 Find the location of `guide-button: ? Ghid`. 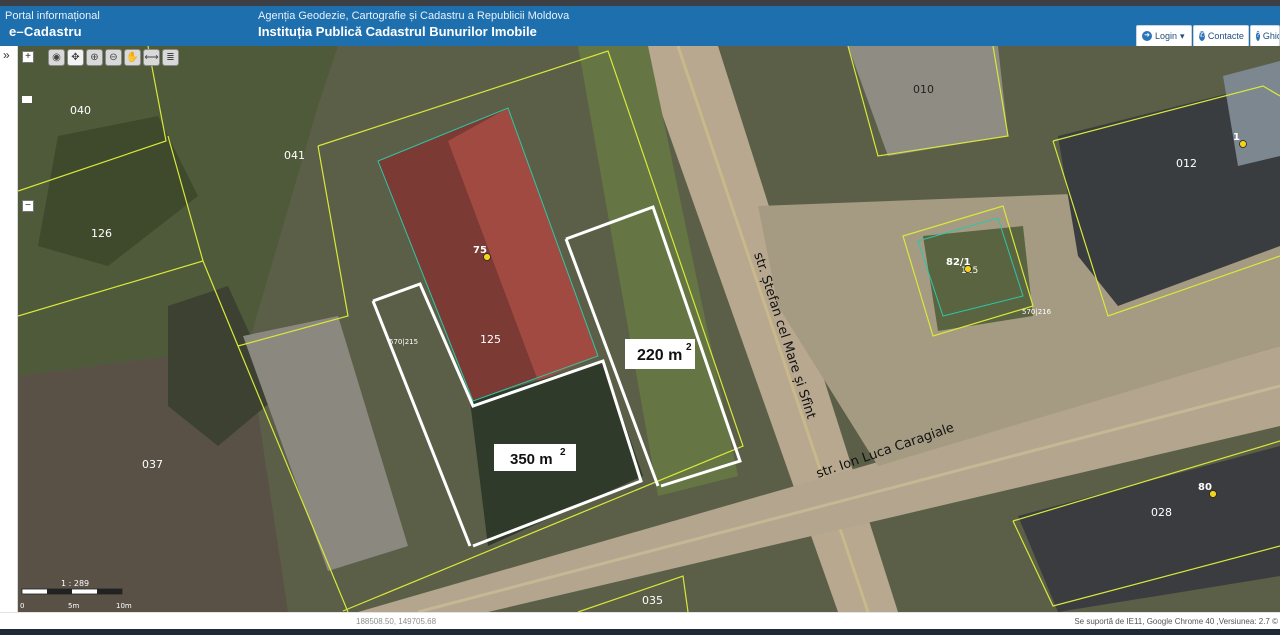

guide-button: ? Ghid is located at coordinates (1265, 36).